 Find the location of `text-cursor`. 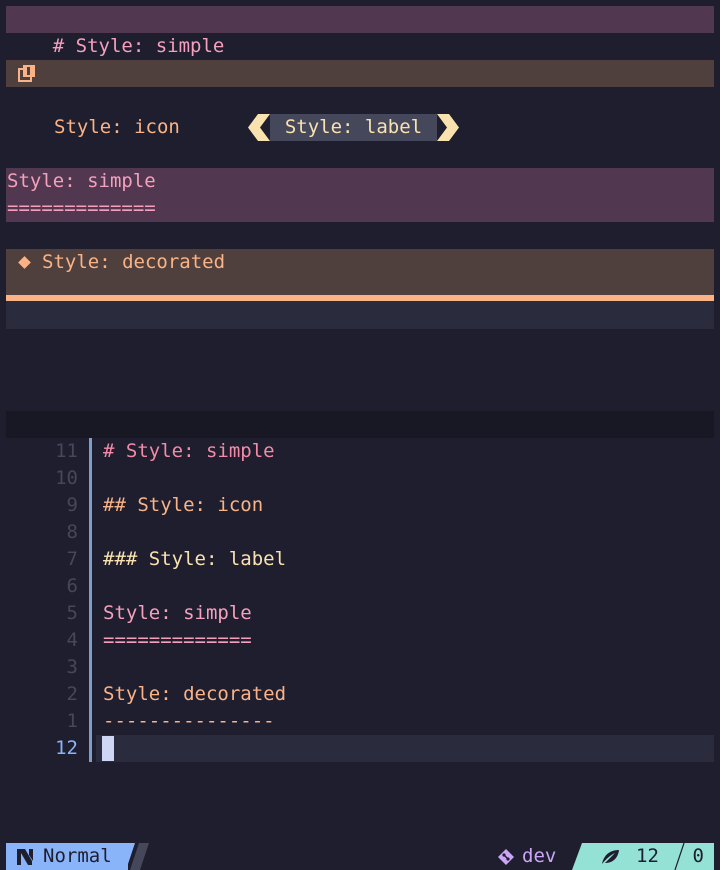

text-cursor is located at coordinates (108, 748).